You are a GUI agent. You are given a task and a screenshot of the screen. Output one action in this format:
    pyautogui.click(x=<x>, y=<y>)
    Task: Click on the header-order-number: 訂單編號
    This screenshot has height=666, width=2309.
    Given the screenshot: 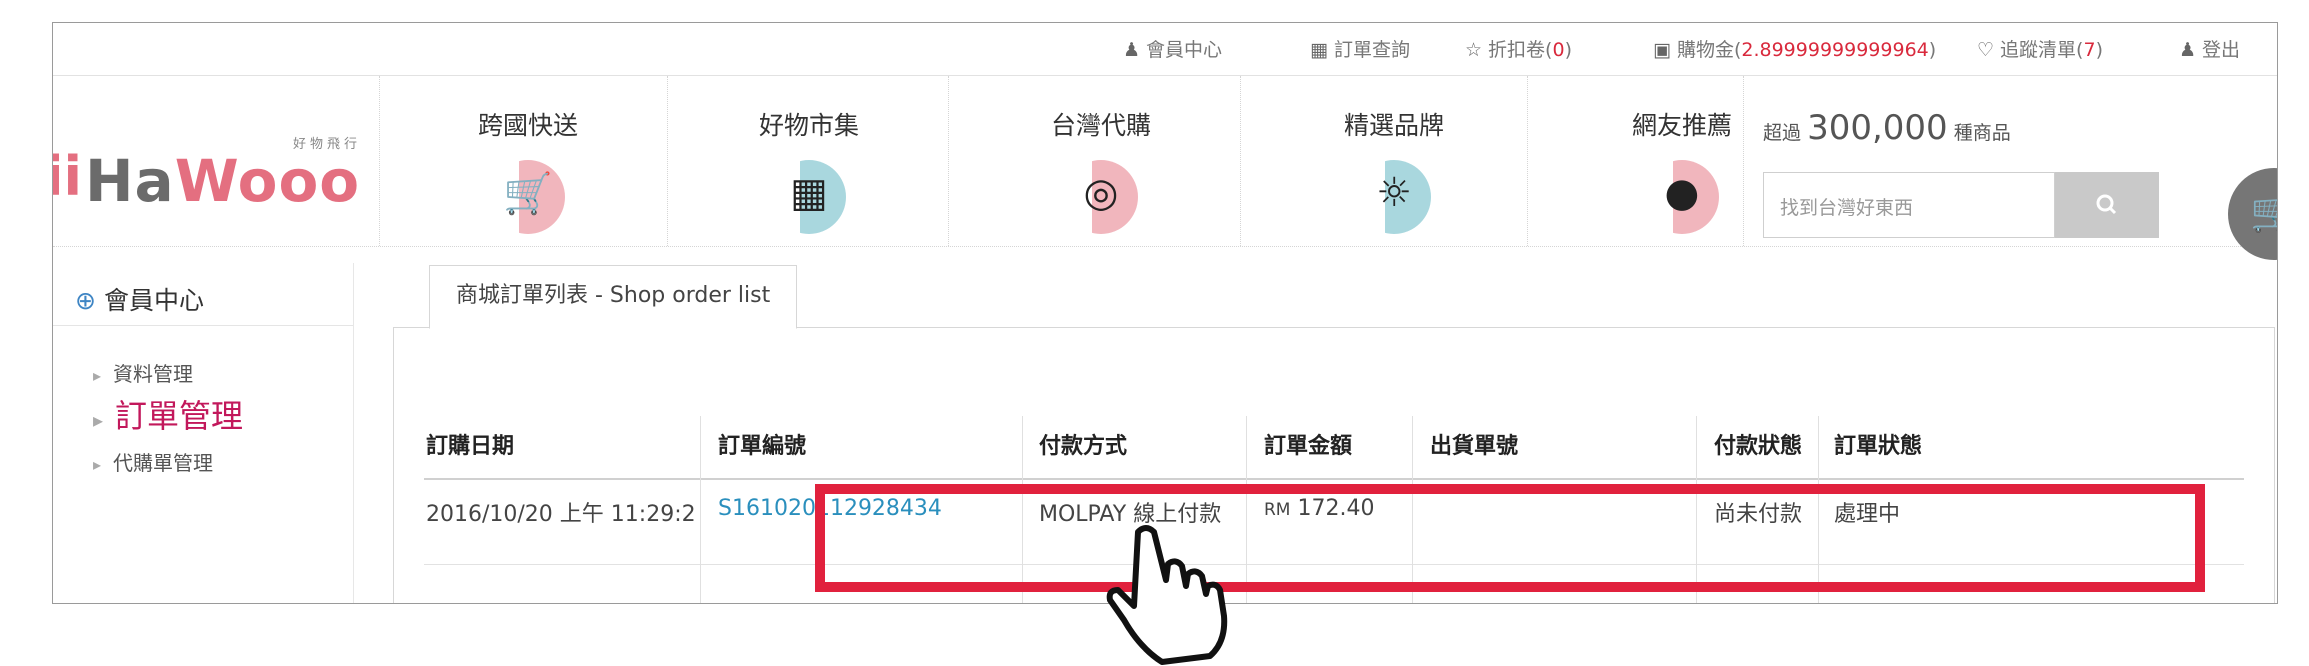 What is the action you would take?
    pyautogui.click(x=762, y=446)
    